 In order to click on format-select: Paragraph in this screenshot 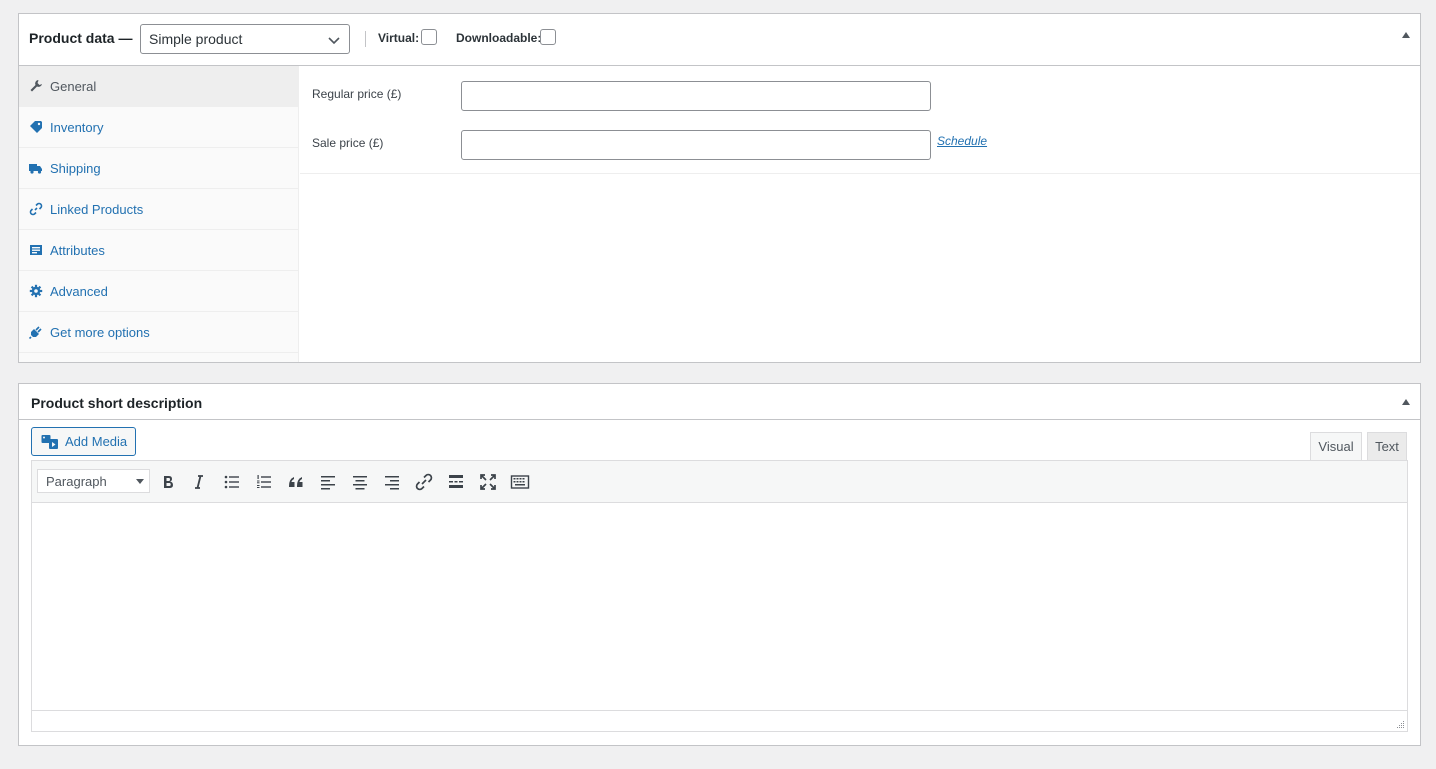, I will do `click(93, 481)`.